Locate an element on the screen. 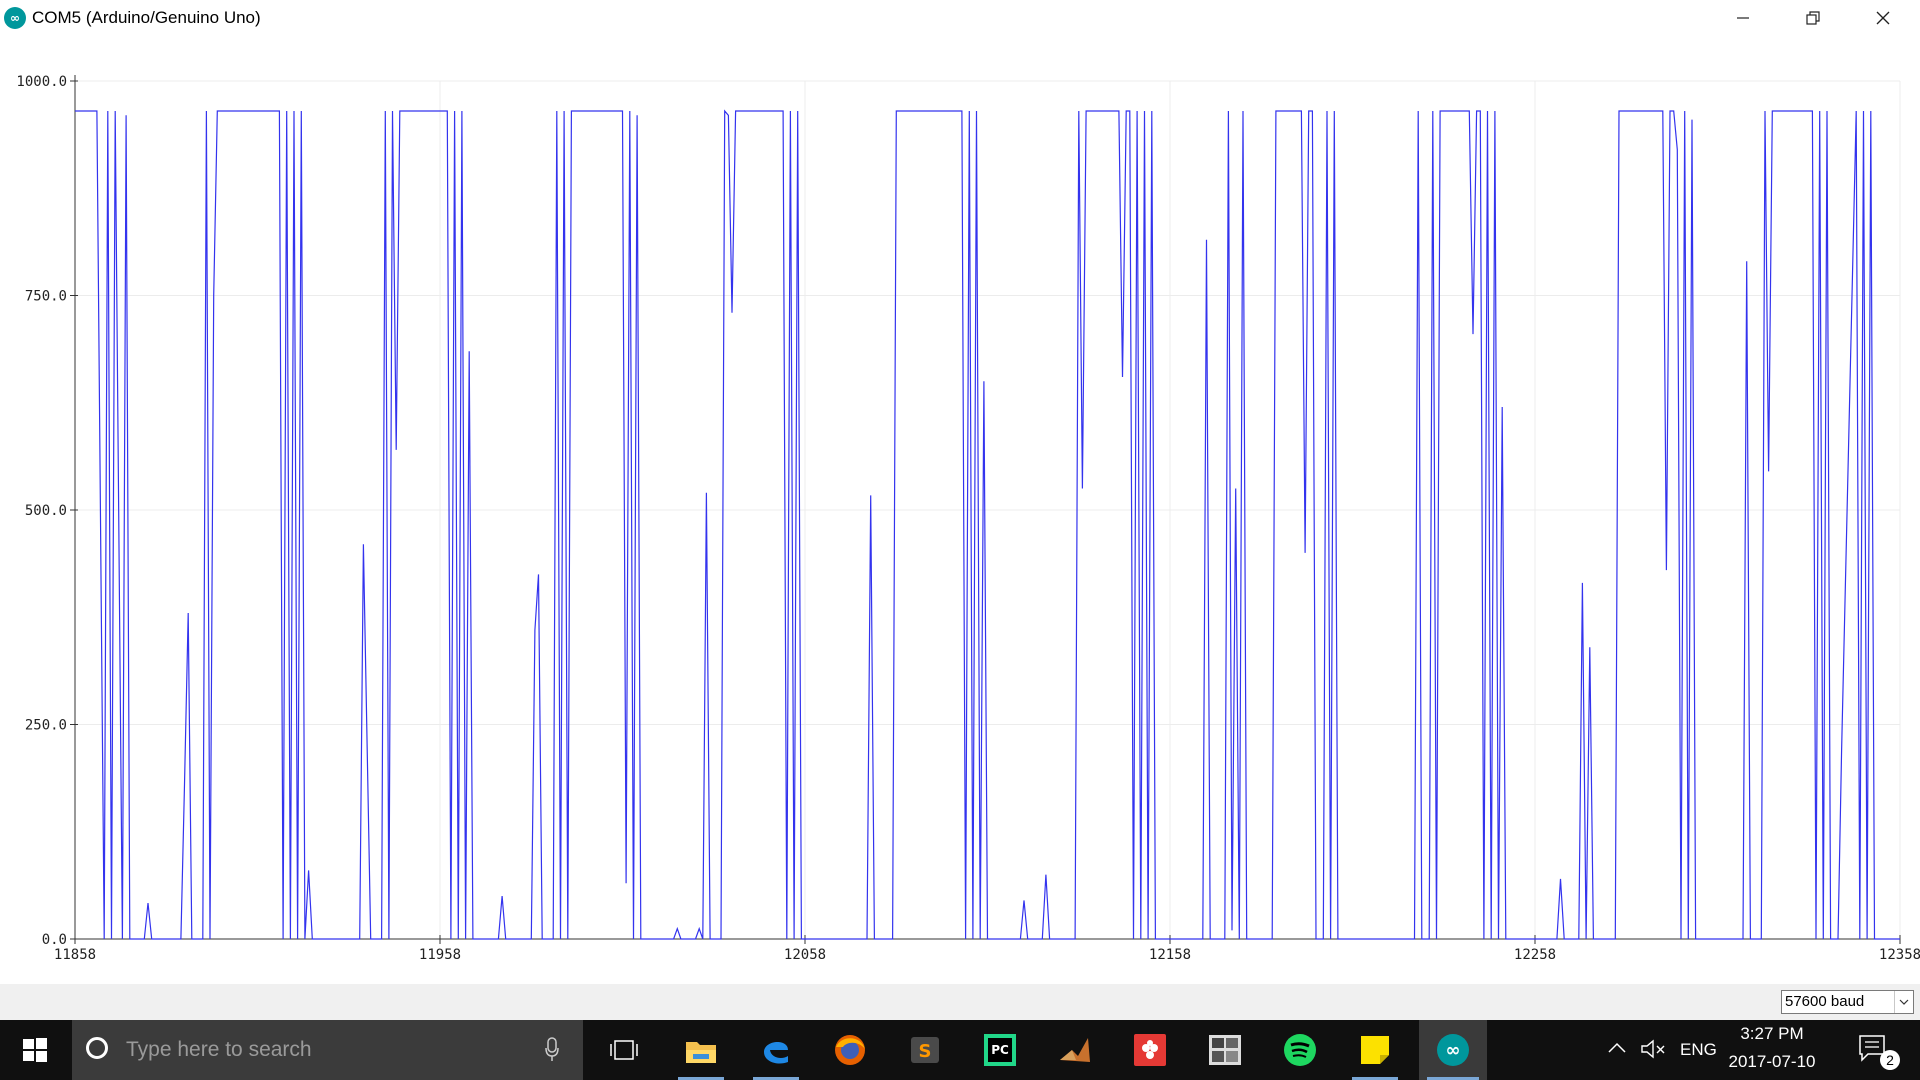 The width and height of the screenshot is (1920, 1080). minimize-icon is located at coordinates (1743, 18).